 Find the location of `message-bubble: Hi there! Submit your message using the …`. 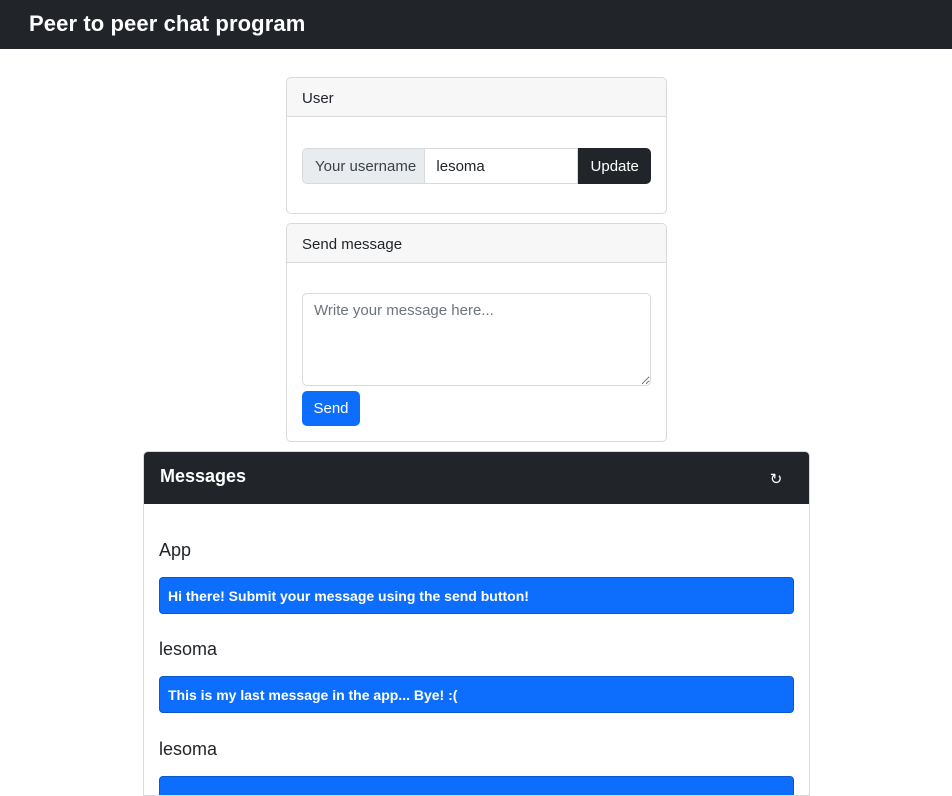

message-bubble: Hi there! Submit your message using the … is located at coordinates (476, 595).